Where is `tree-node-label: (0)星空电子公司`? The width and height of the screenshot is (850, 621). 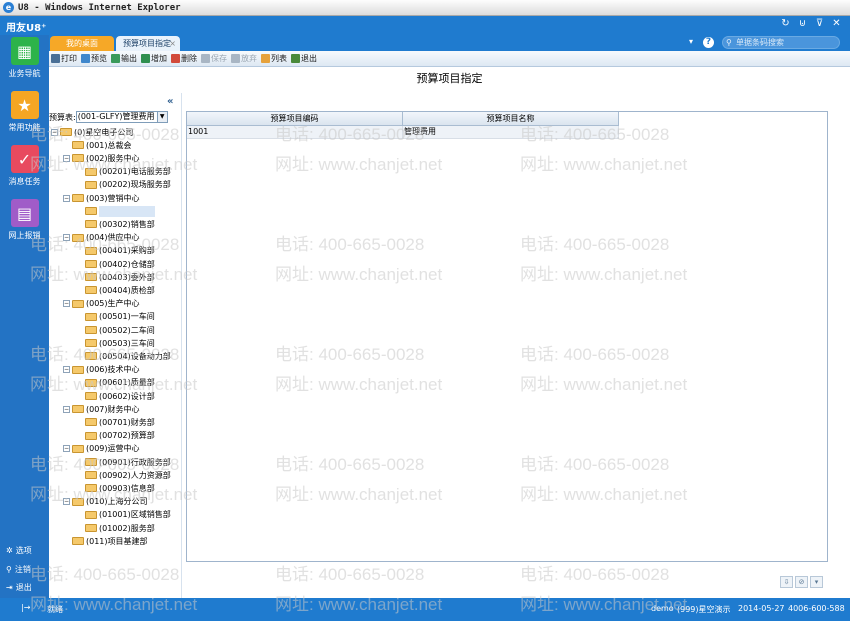
tree-node-label: (0)星空电子公司 is located at coordinates (104, 132).